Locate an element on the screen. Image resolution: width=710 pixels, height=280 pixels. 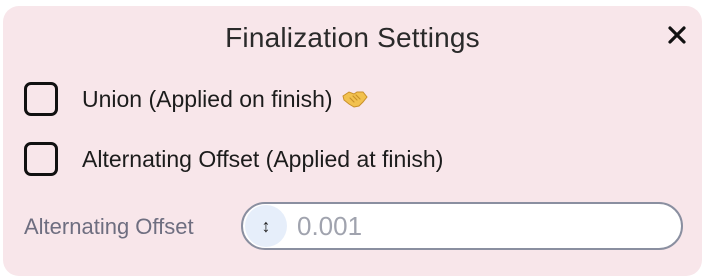
handshake-icon is located at coordinates (355, 99).